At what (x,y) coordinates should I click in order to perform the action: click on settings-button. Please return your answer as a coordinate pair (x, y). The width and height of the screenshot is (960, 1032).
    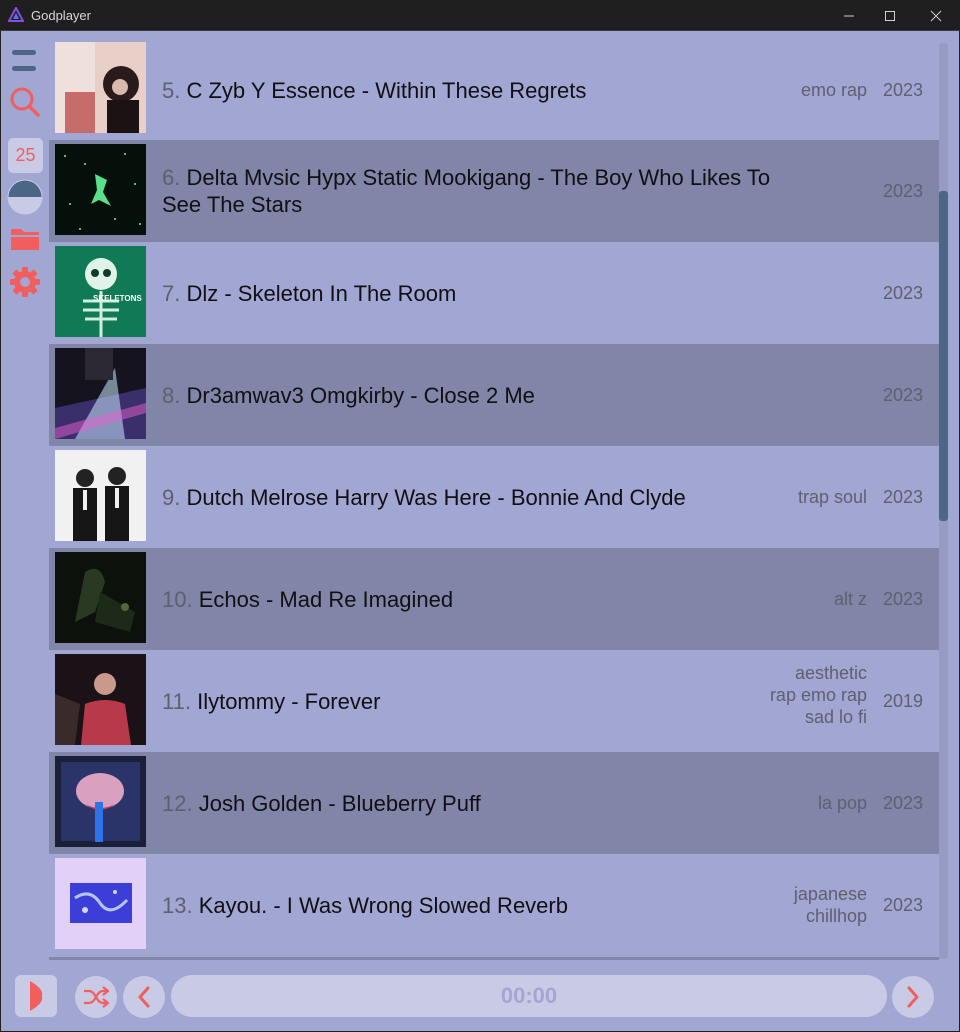
    Looking at the image, I should click on (25, 282).